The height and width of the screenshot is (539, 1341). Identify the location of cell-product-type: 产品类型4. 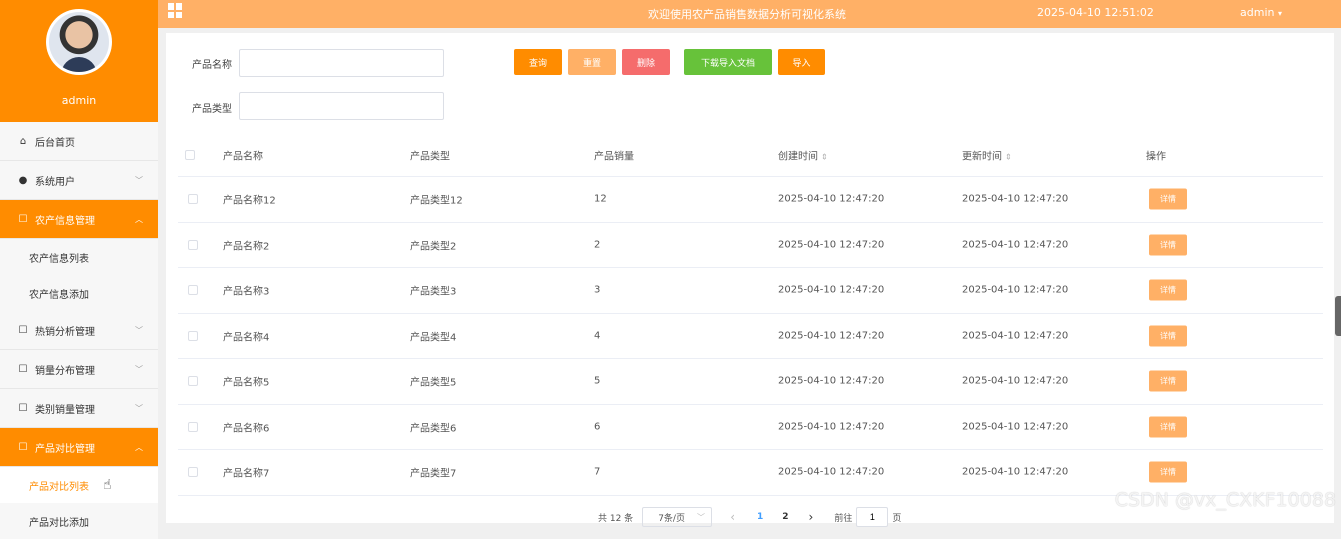
(433, 338).